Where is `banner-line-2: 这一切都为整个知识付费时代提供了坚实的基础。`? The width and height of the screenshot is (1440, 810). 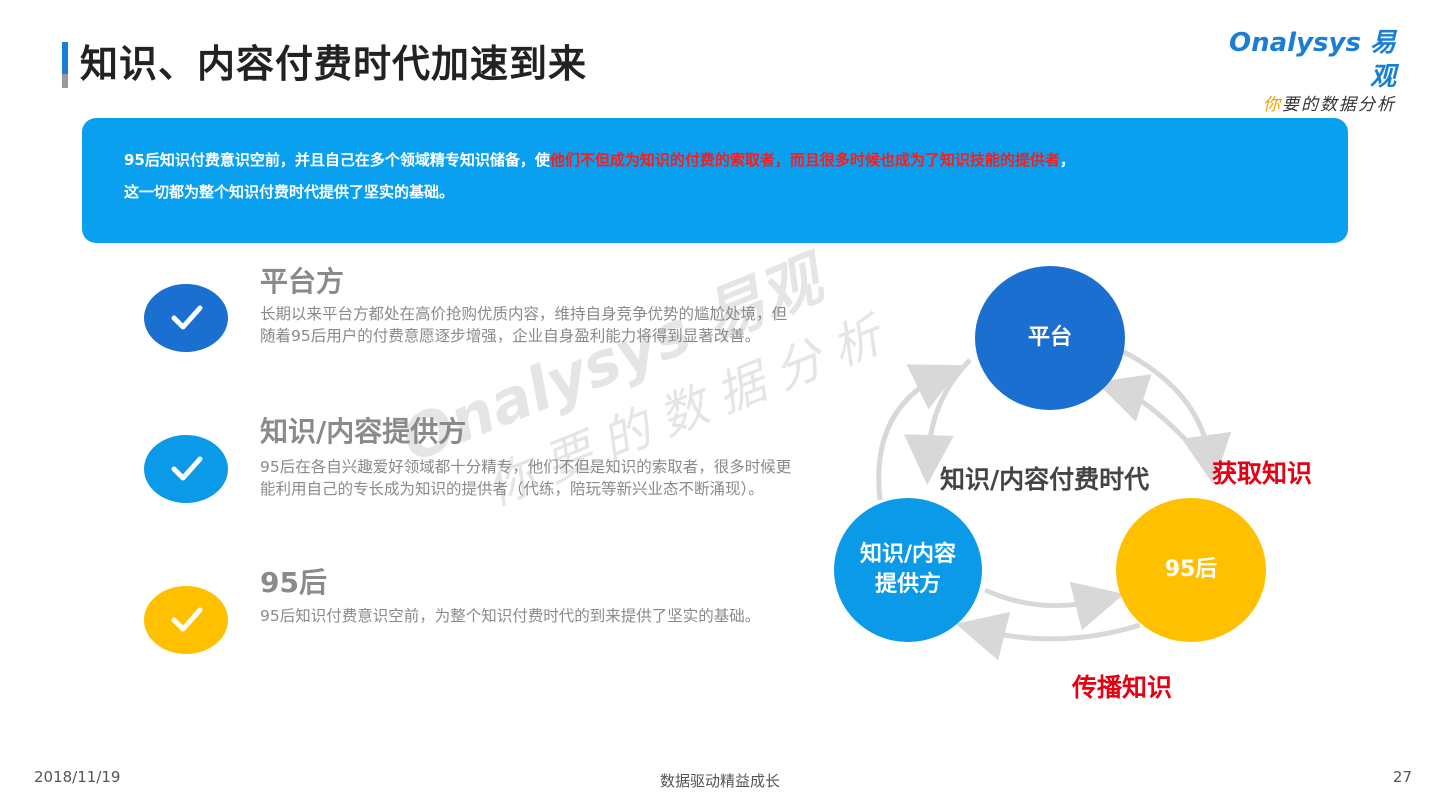
banner-line-2: 这一切都为整个知识付费时代提供了坚实的基础。 is located at coordinates (289, 192).